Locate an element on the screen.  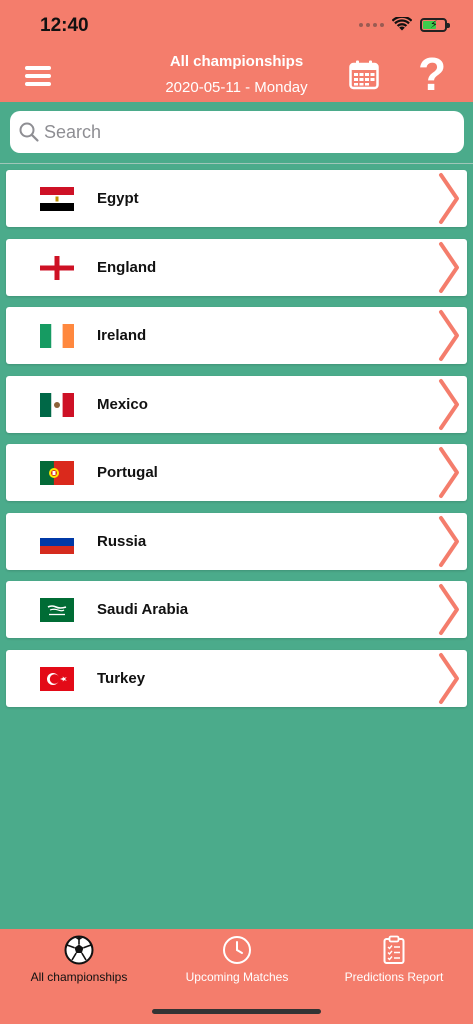
egypt-flag-icon is located at coordinates (57, 199).